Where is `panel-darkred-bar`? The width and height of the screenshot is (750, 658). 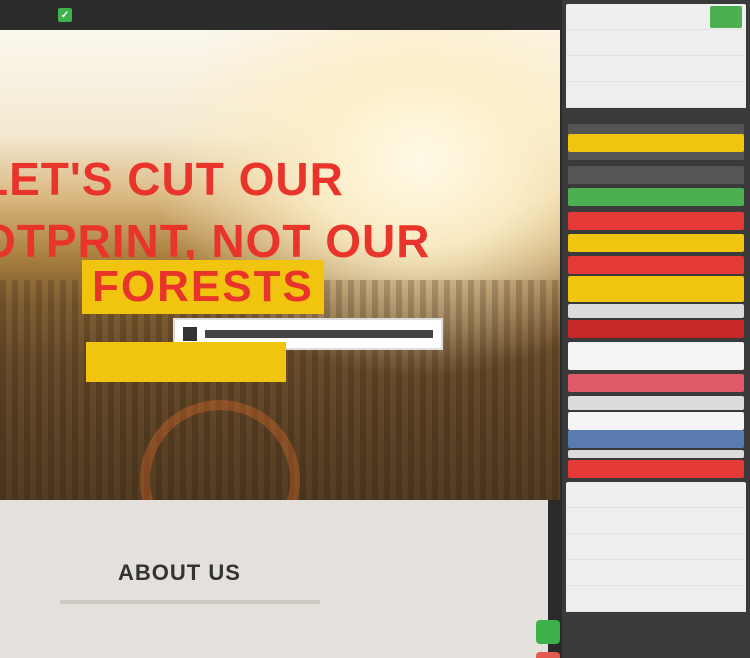
panel-darkred-bar is located at coordinates (656, 329).